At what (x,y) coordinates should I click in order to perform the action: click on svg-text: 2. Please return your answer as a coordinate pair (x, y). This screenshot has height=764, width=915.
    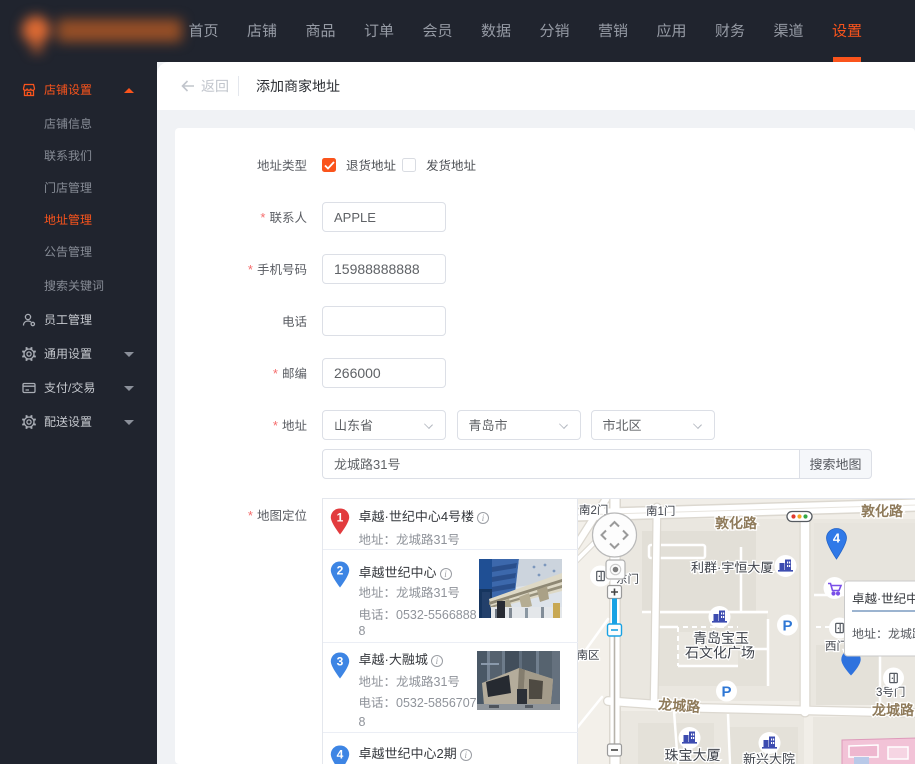
    Looking at the image, I should click on (340, 570).